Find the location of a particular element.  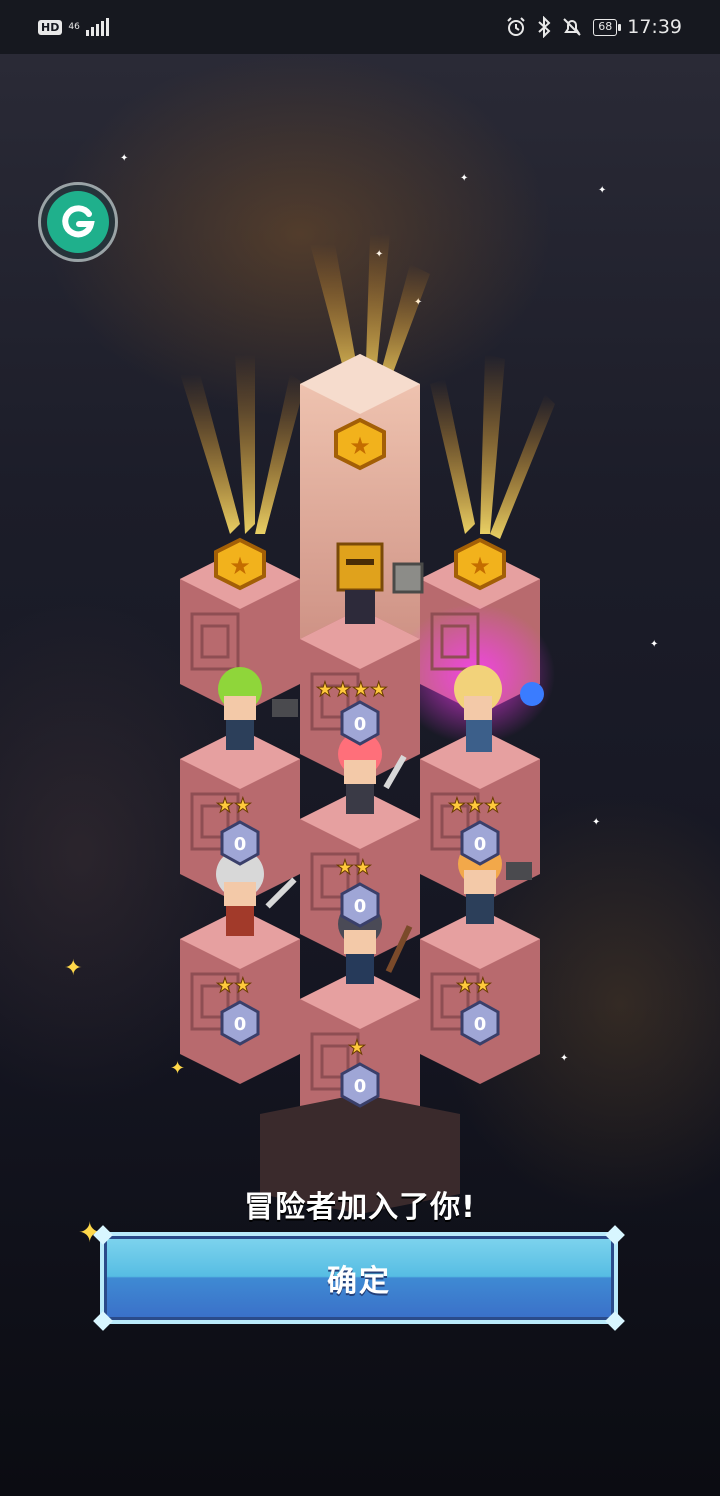

g-float-button is located at coordinates (78, 222).